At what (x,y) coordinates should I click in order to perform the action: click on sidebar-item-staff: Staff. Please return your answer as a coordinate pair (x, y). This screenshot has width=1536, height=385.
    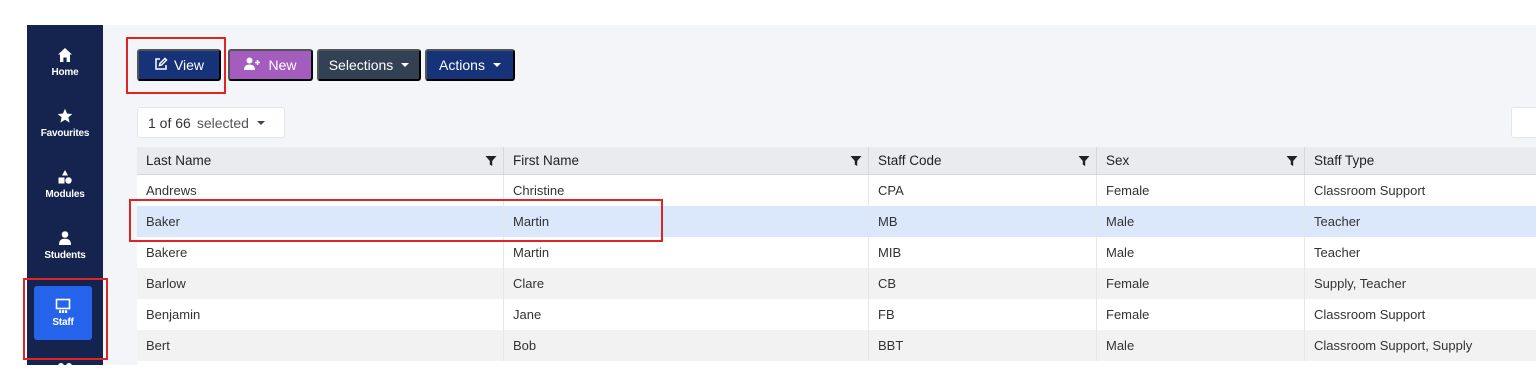
    Looking at the image, I should click on (63, 313).